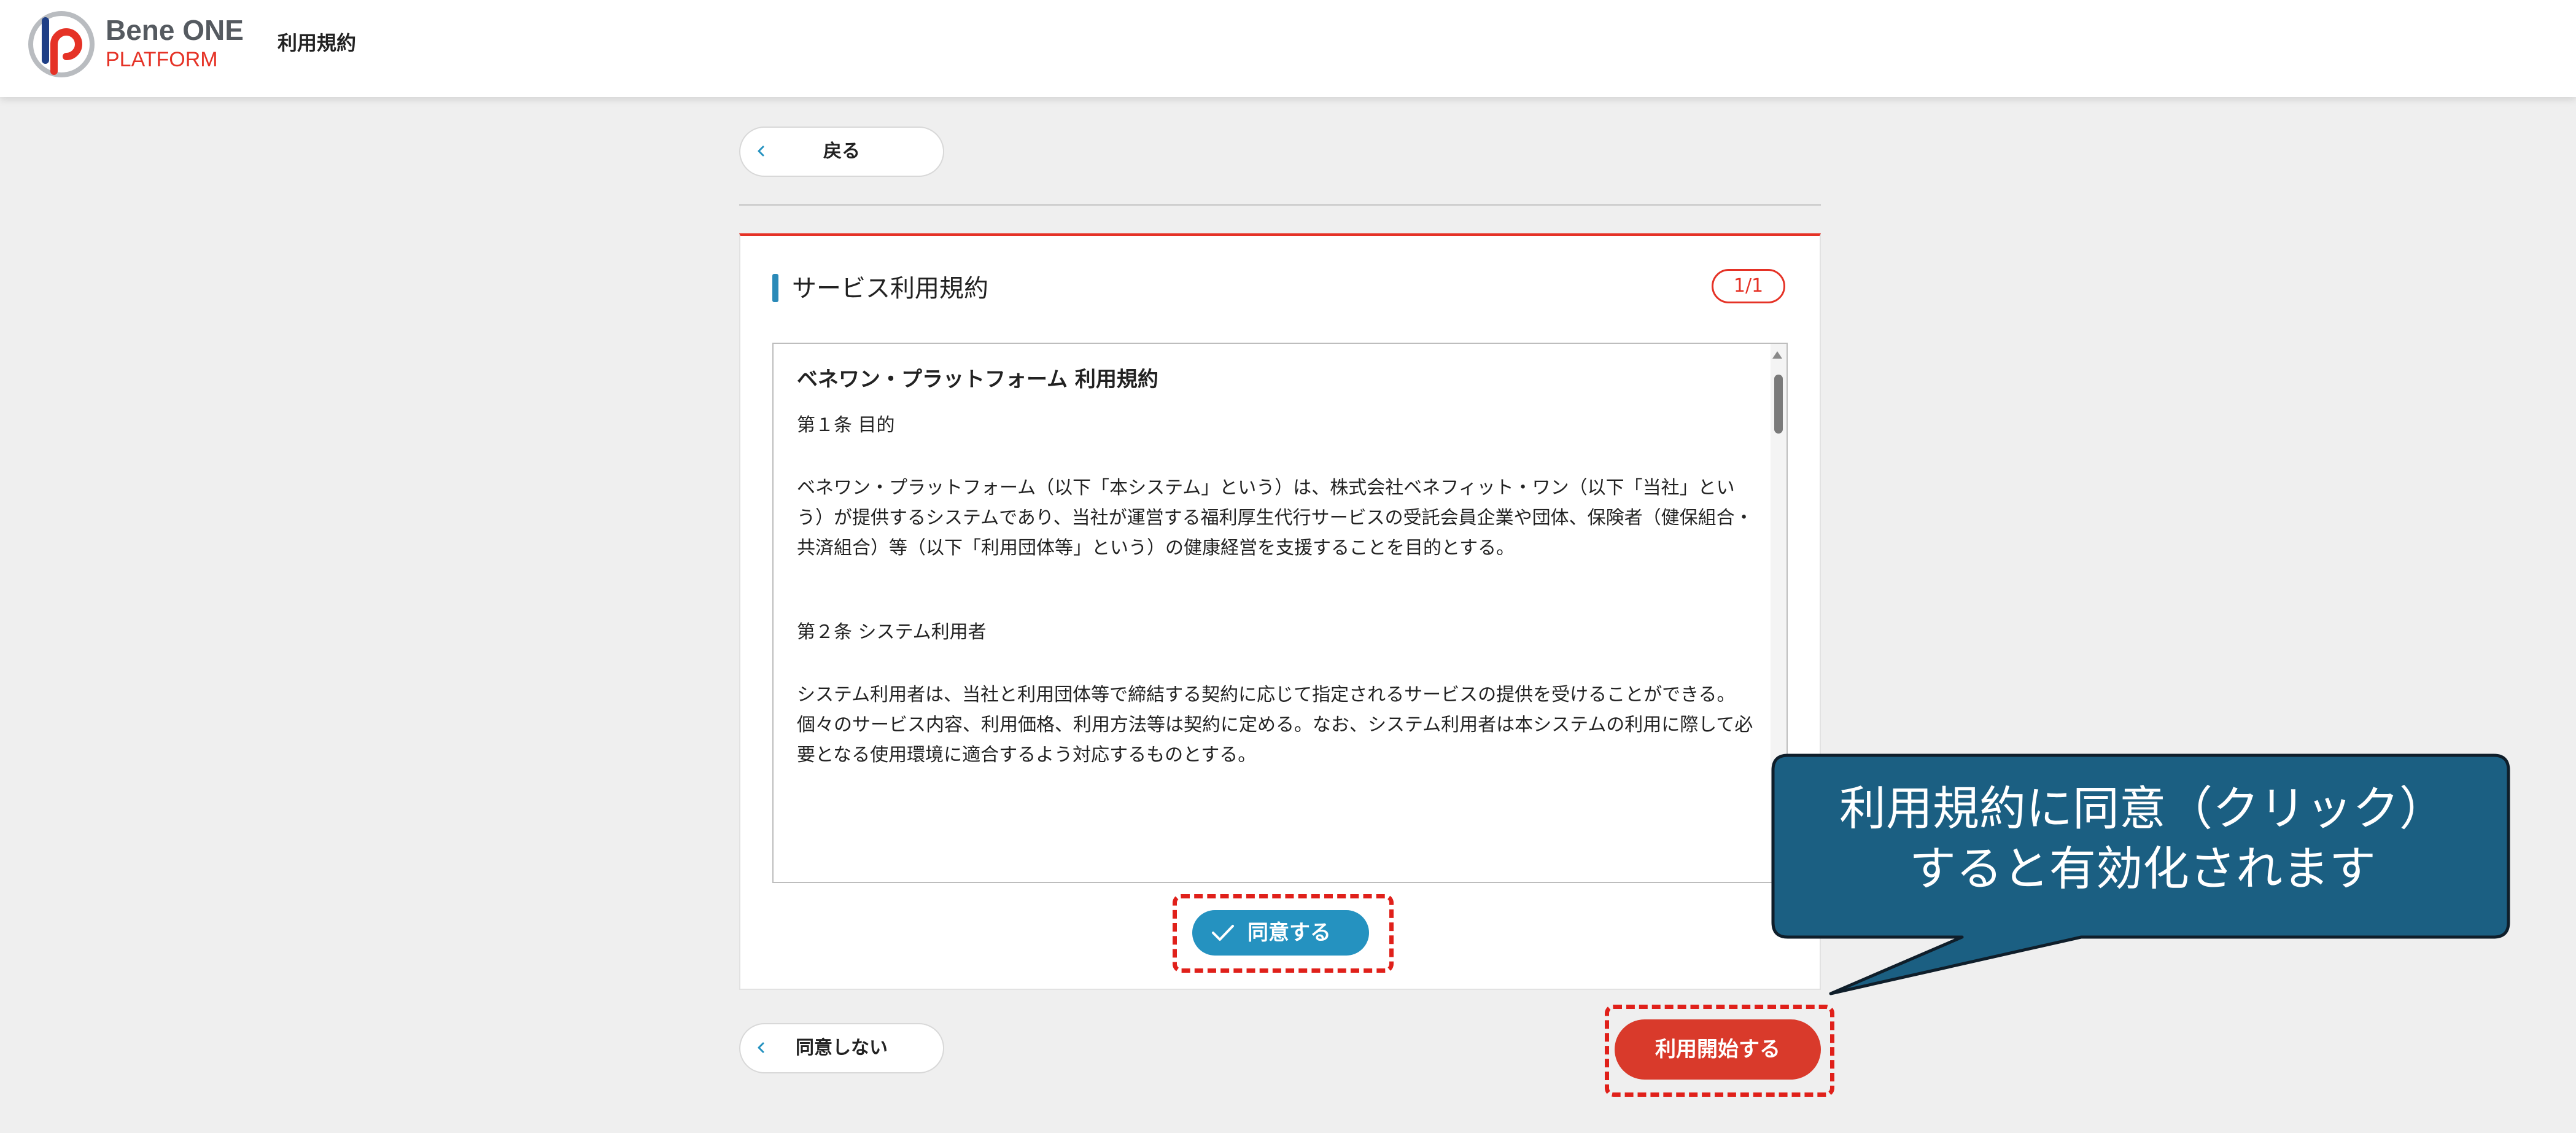 The height and width of the screenshot is (1133, 2576). I want to click on agree-button-label: 同意する, so click(1289, 933).